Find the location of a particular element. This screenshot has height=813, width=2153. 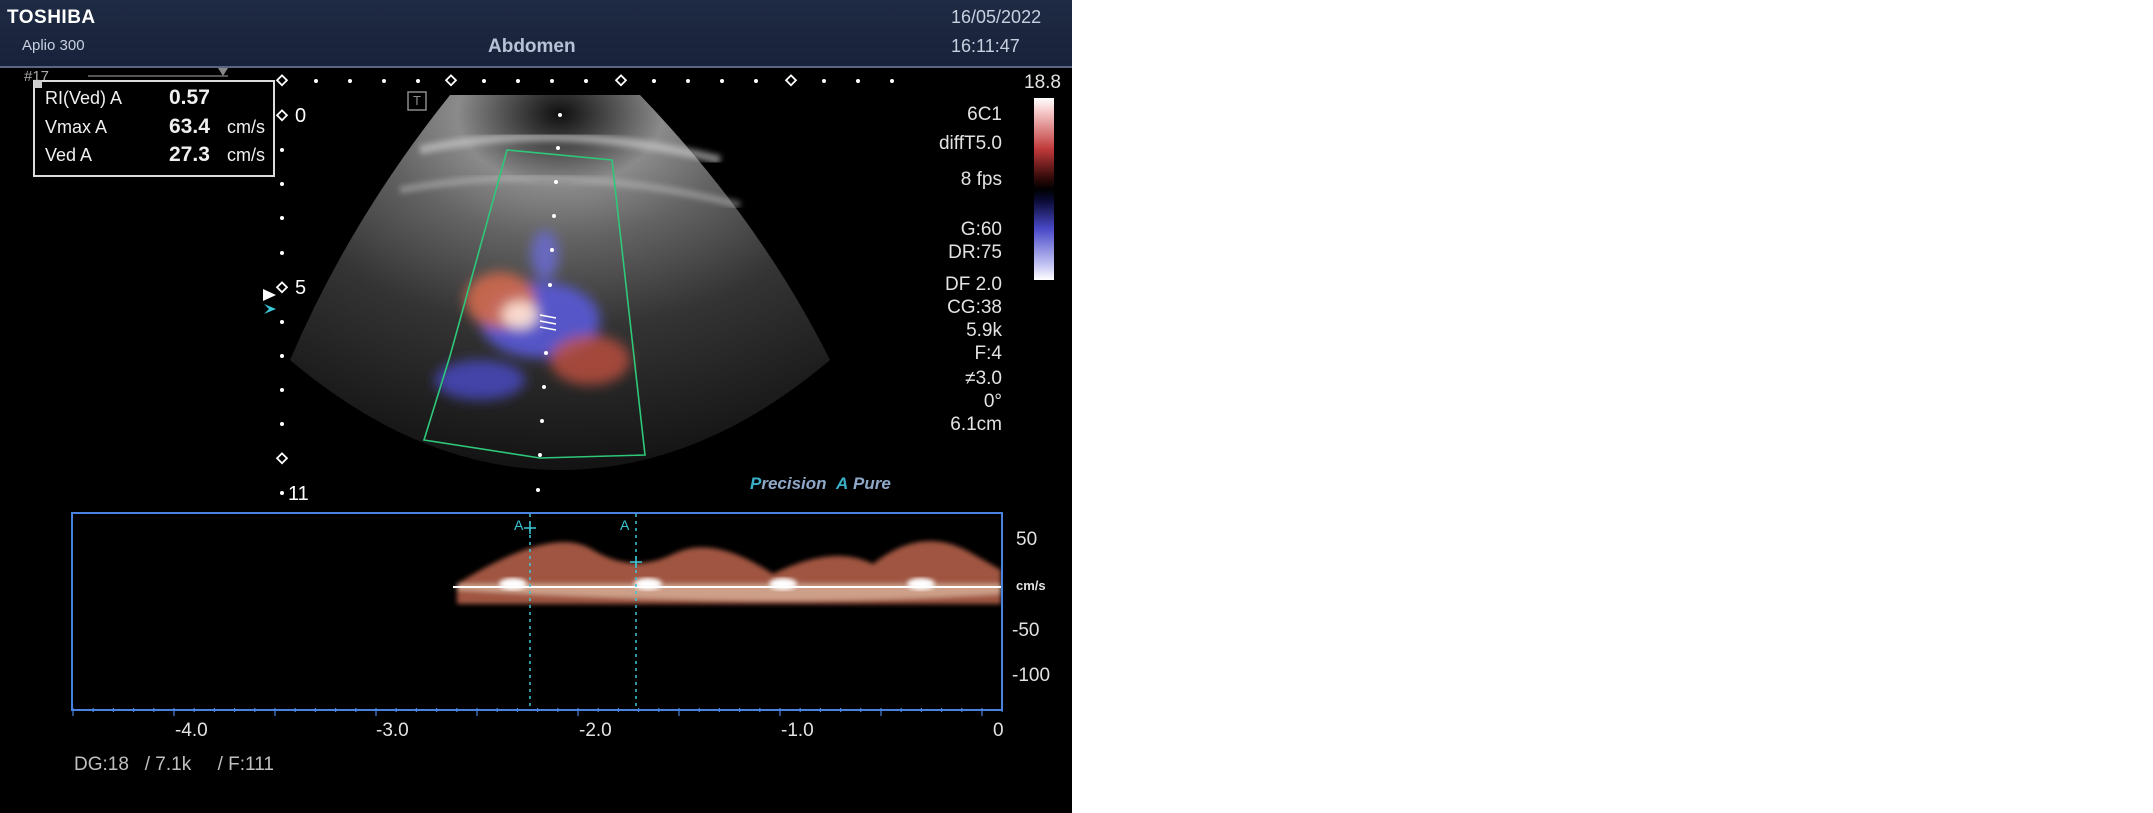

measurement-value: 27.3 is located at coordinates (189, 154).